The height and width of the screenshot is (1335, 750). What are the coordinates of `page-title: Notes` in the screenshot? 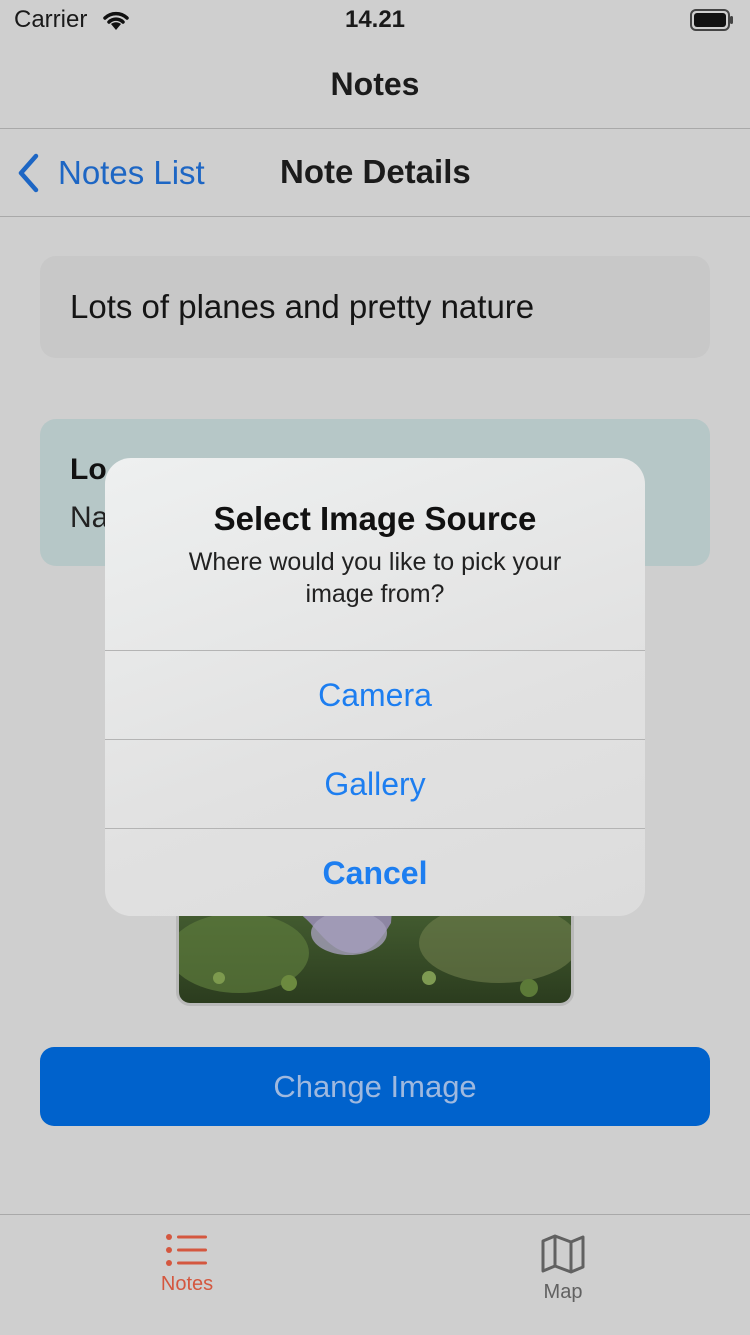 It's located at (375, 84).